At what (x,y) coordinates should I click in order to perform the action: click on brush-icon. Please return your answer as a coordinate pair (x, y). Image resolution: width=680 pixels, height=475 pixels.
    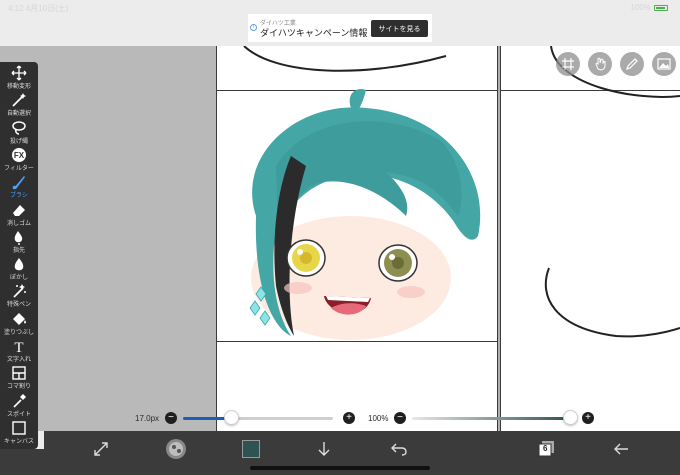
    Looking at the image, I should click on (19, 182).